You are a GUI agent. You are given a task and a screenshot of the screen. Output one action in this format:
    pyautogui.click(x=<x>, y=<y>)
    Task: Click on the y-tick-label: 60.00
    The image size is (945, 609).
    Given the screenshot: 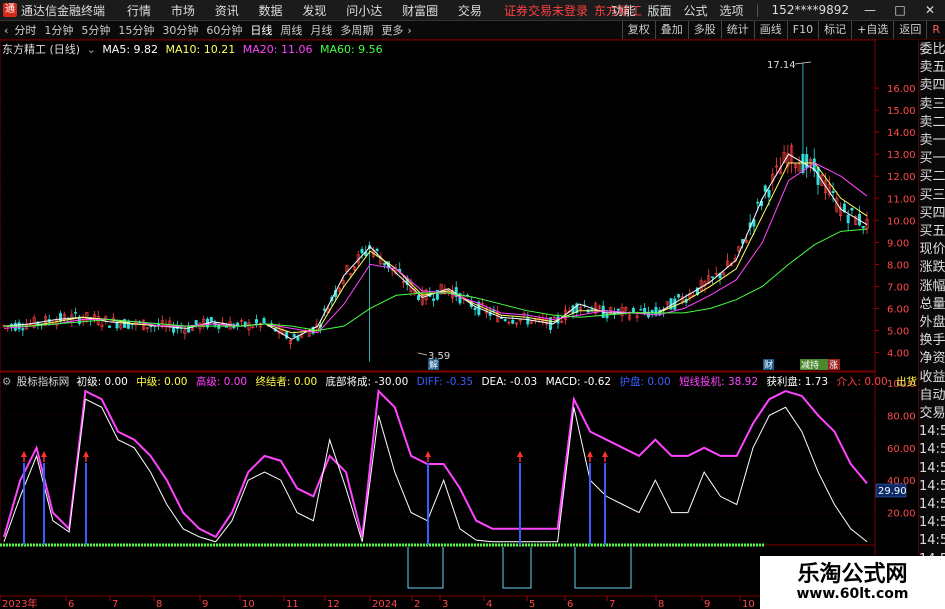 What is the action you would take?
    pyautogui.click(x=901, y=449)
    